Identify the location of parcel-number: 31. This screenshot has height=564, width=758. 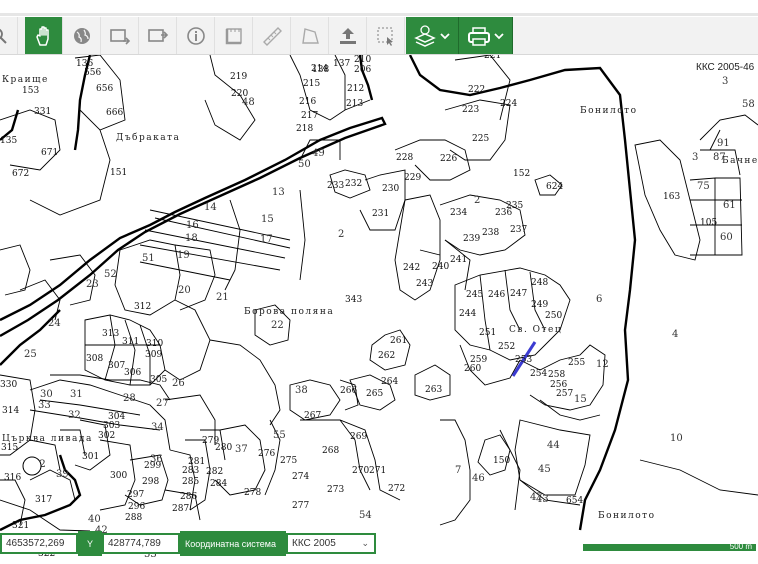
(76, 394).